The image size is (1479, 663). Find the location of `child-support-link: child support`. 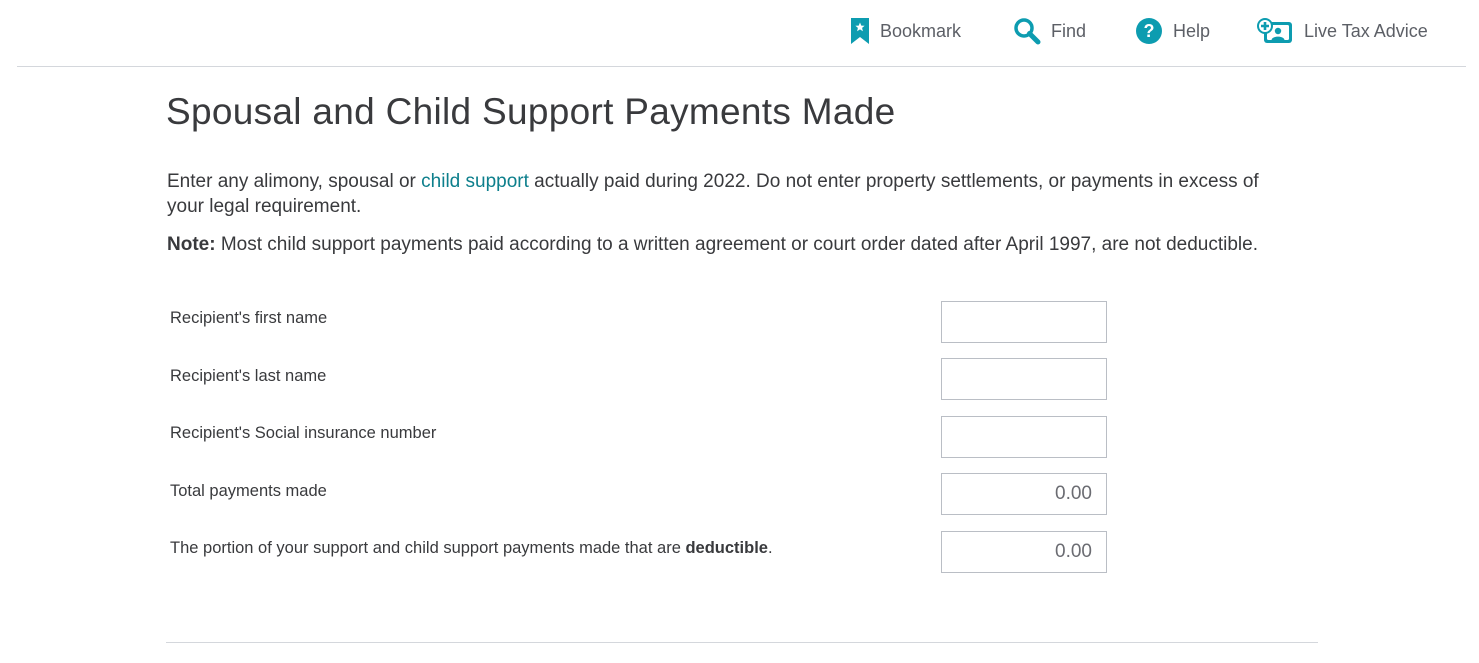

child-support-link: child support is located at coordinates (475, 181).